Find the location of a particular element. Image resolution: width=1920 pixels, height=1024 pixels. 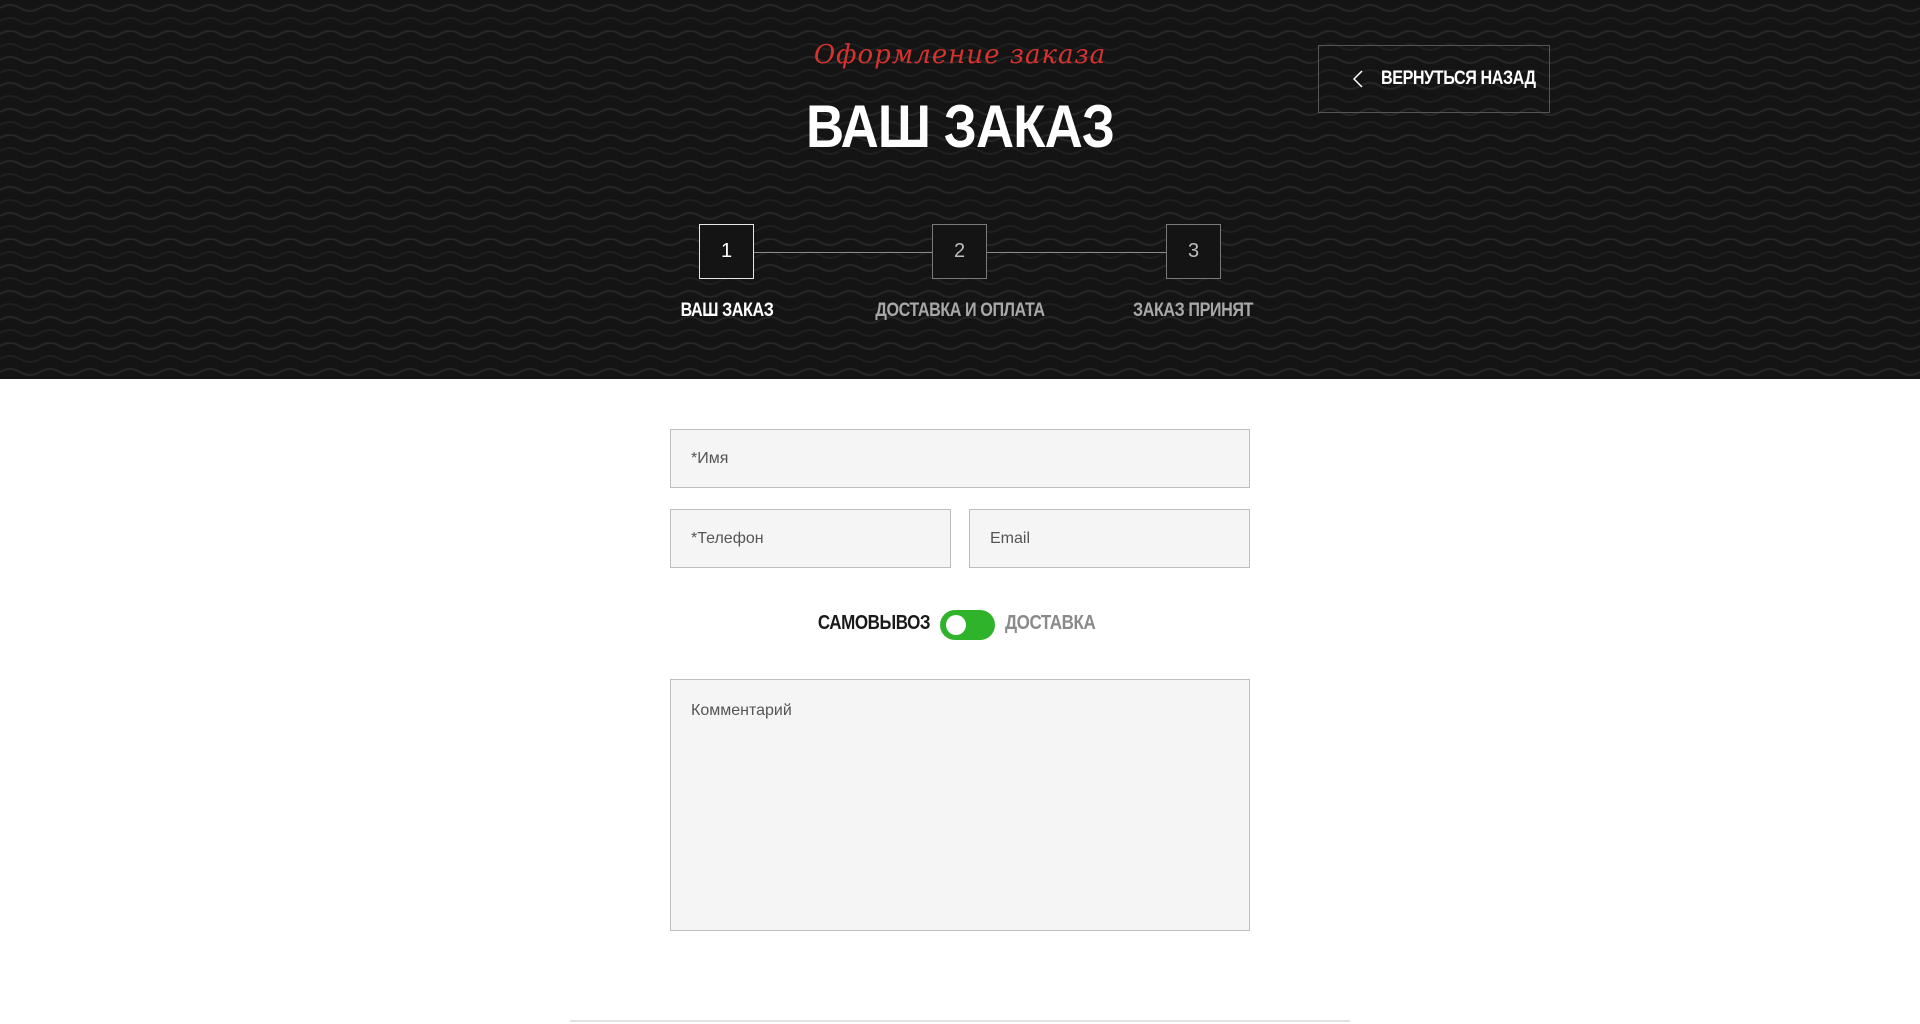

comment-textarea is located at coordinates (960, 805).